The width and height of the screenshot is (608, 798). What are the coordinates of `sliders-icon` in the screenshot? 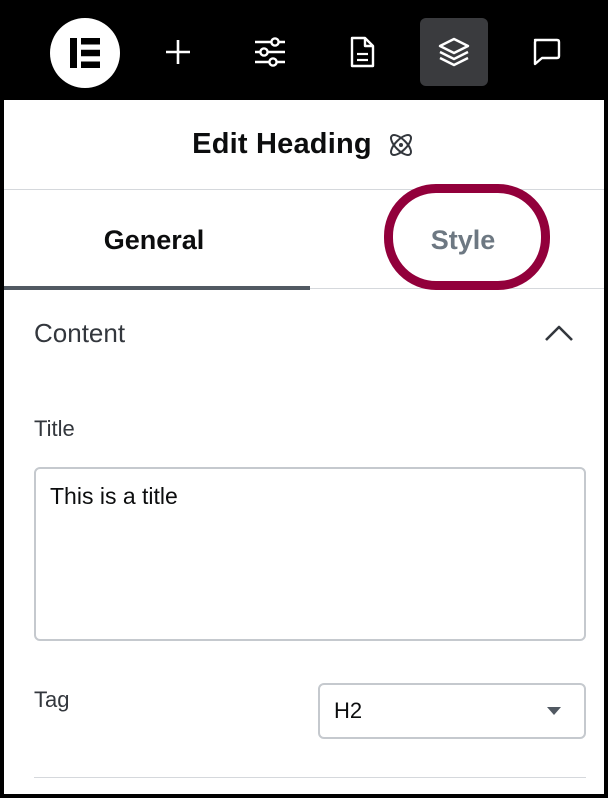 It's located at (270, 52).